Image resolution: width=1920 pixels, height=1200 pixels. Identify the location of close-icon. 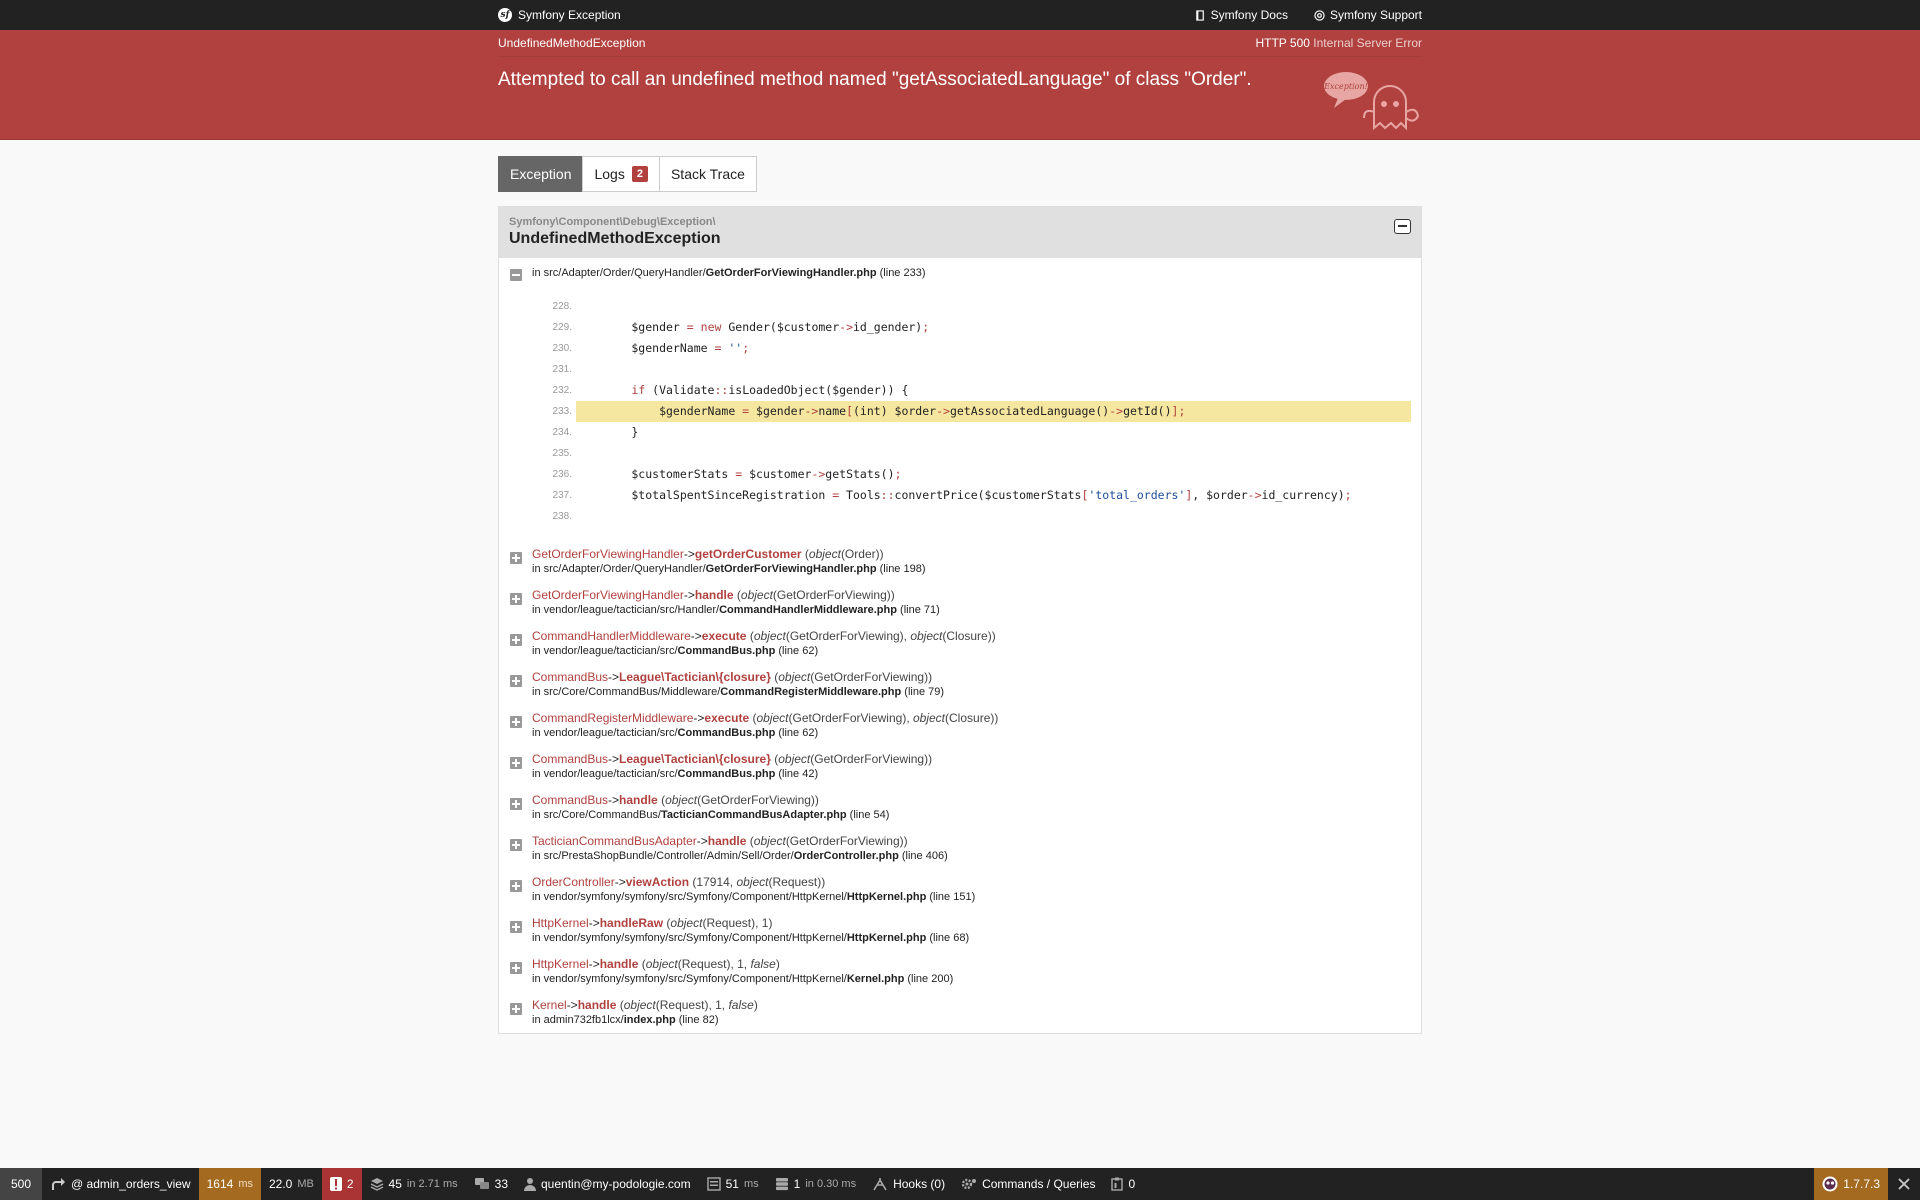
(1904, 1184).